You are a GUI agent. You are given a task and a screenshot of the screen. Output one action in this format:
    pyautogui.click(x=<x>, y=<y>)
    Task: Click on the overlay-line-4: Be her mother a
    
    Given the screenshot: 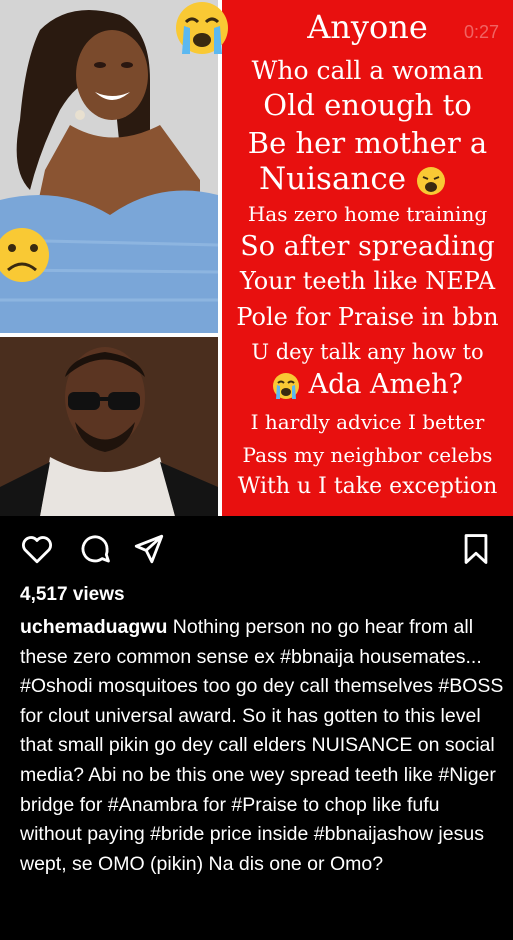 What is the action you would take?
    pyautogui.click(x=367, y=143)
    